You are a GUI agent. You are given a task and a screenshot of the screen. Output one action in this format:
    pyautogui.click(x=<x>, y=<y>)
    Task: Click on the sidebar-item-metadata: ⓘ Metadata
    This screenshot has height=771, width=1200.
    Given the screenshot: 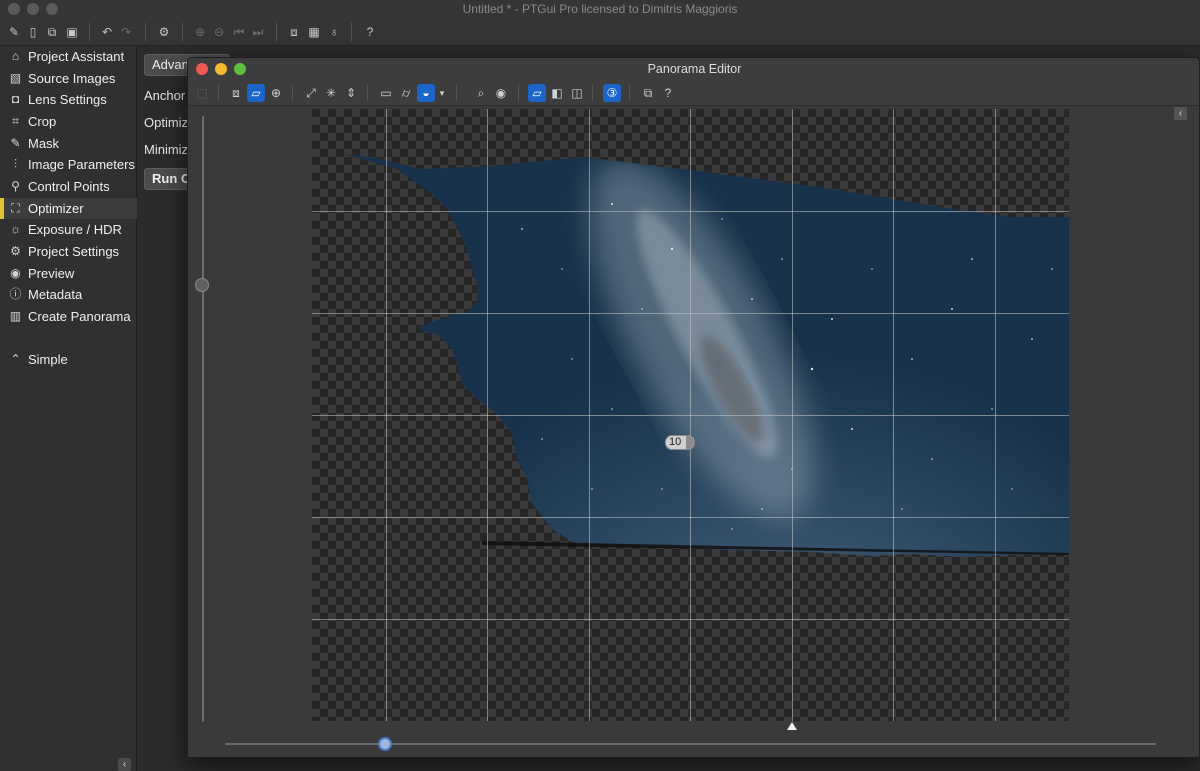 What is the action you would take?
    pyautogui.click(x=68, y=294)
    